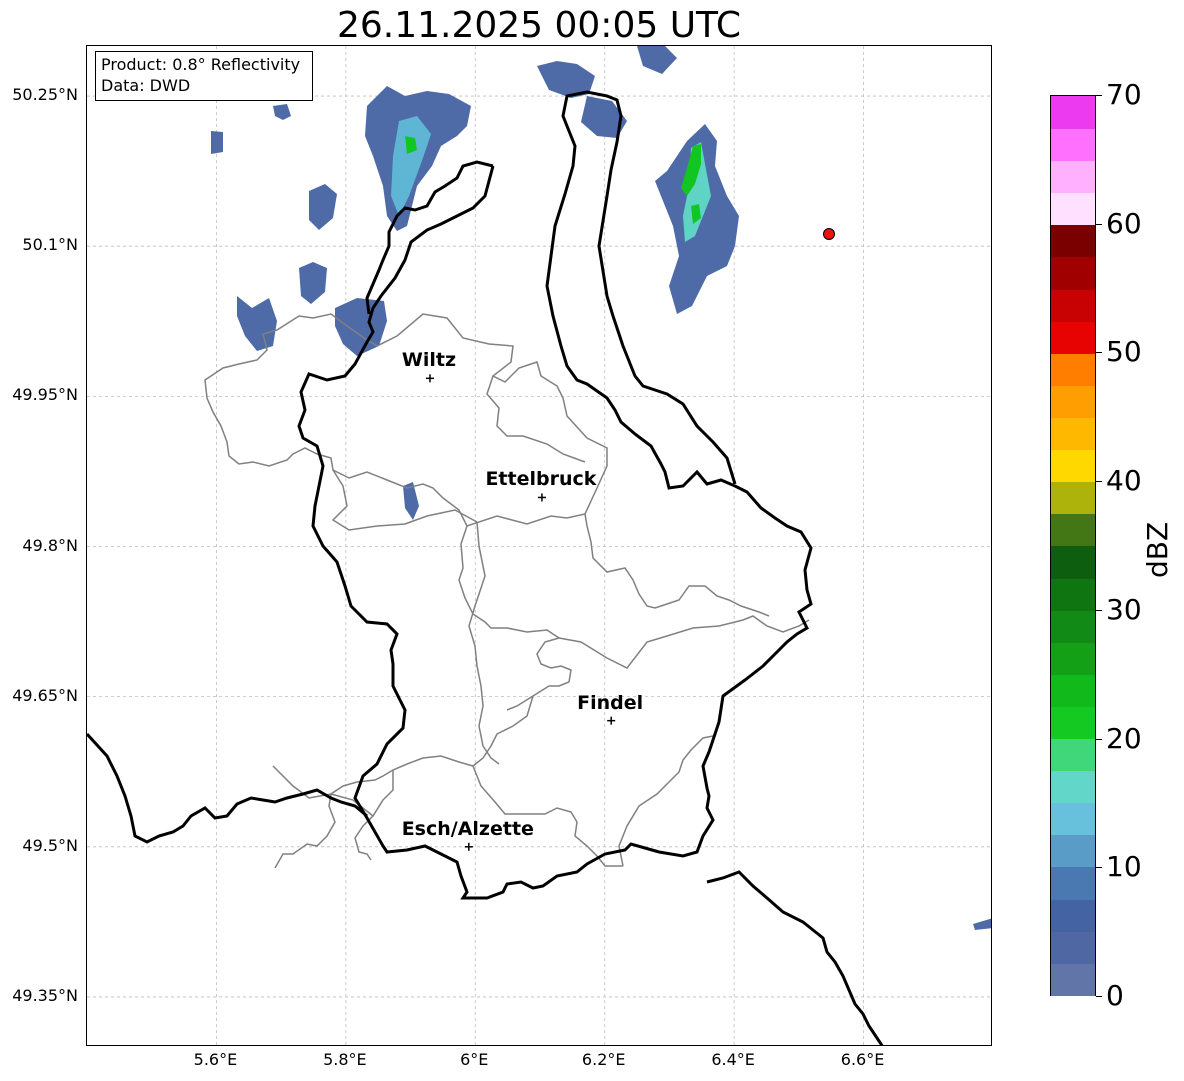 This screenshot has height=1081, width=1184. I want to click on city-label: Ettelbruck, so click(541, 479).